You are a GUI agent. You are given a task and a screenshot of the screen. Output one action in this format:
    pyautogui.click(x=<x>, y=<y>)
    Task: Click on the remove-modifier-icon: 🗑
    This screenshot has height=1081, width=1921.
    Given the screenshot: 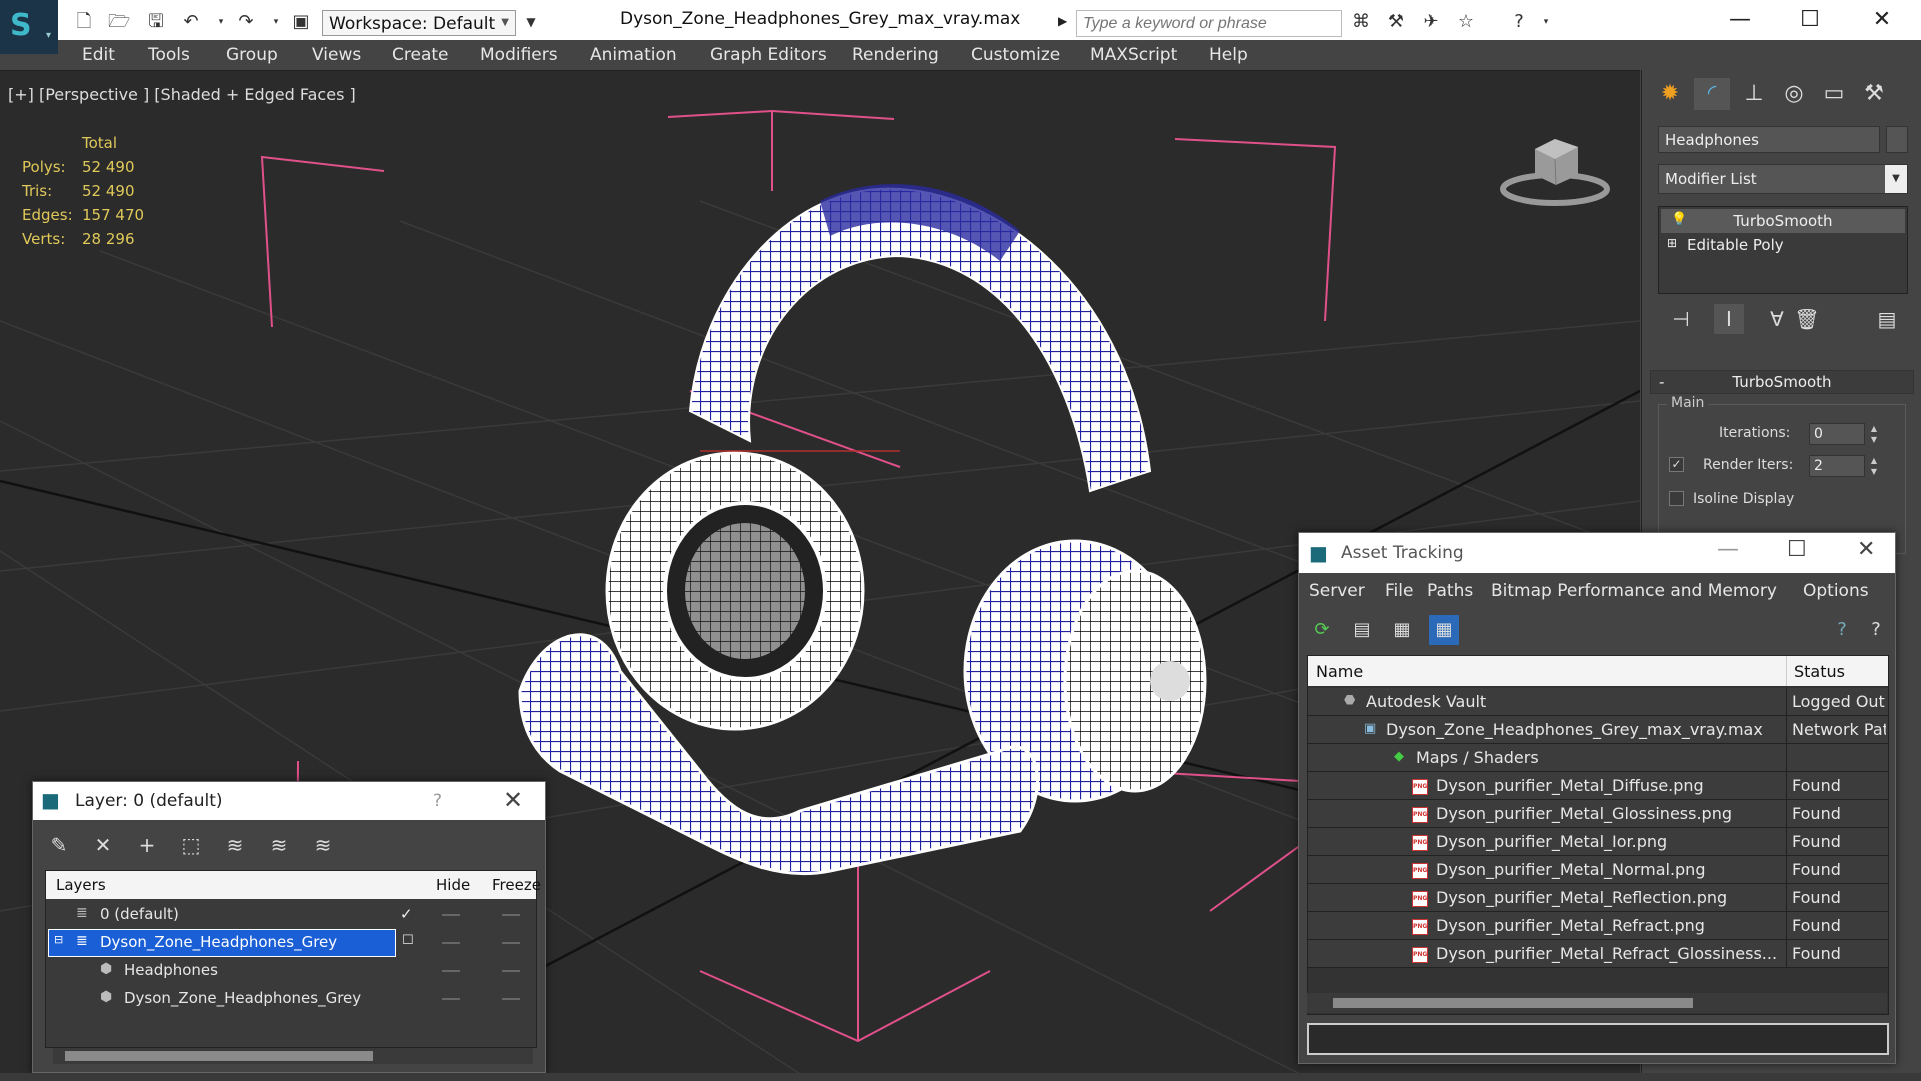 What is the action you would take?
    pyautogui.click(x=1807, y=319)
    